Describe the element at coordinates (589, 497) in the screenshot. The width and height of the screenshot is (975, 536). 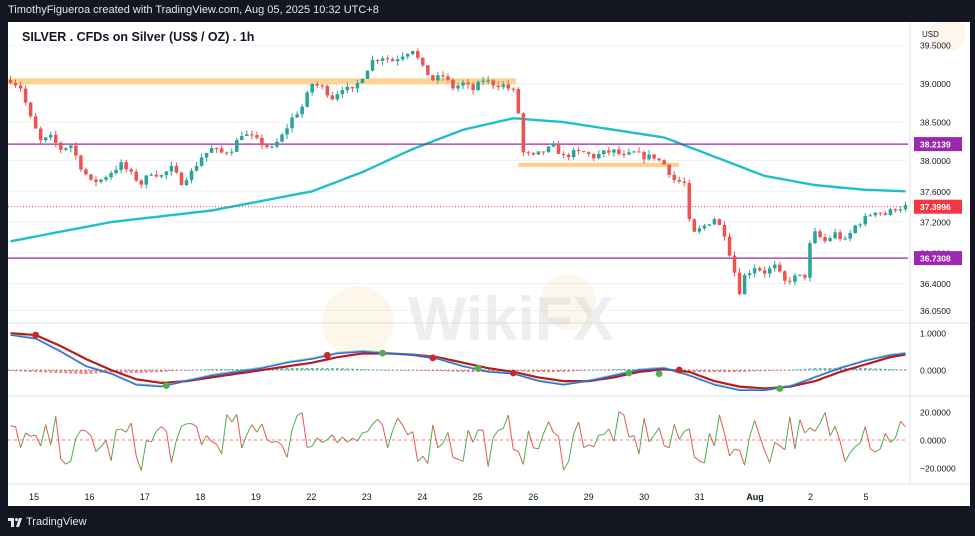
I see `time-axis-label: 29` at that location.